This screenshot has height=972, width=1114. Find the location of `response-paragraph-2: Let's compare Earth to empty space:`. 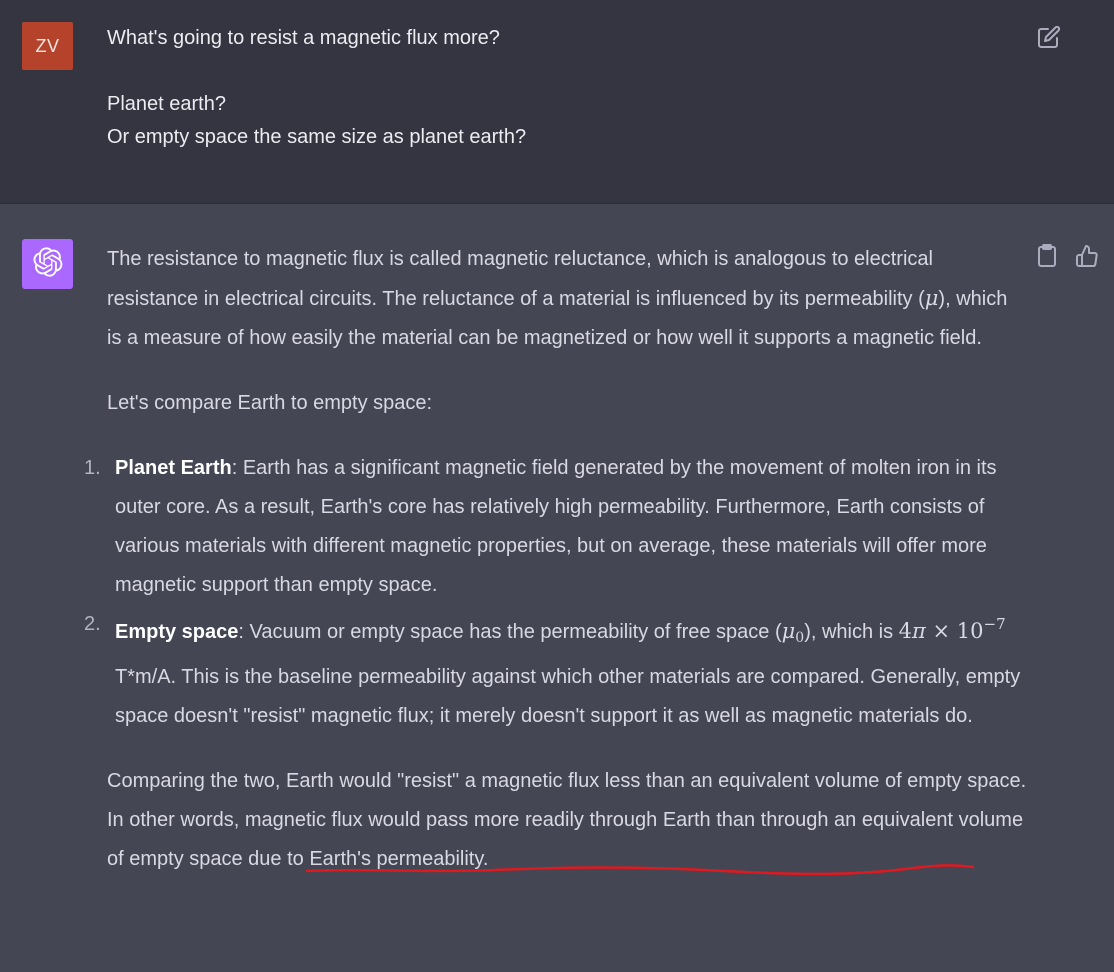

response-paragraph-2: Let's compare Earth to empty space: is located at coordinates (270, 403).